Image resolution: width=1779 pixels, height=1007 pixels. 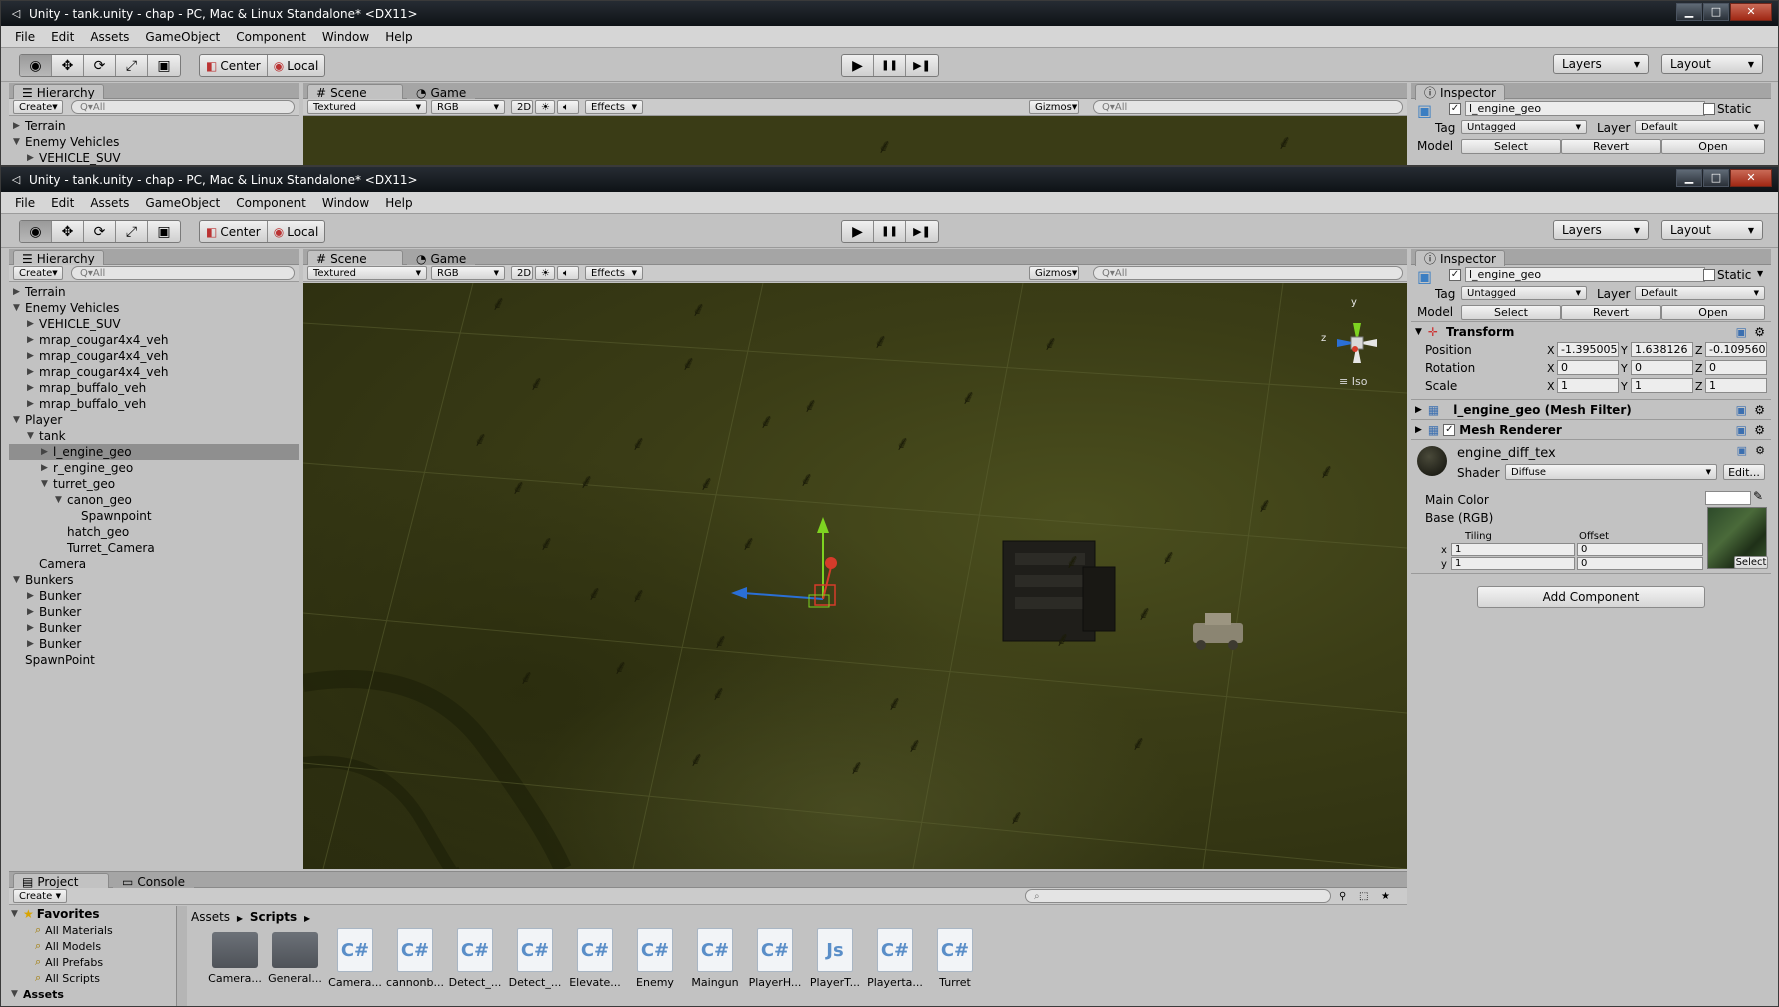 What do you see at coordinates (92, 994) in the screenshot?
I see `assets-root: ▼ Assets` at bounding box center [92, 994].